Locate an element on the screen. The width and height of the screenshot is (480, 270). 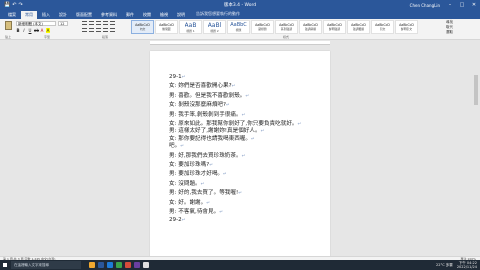
document-line: 男: 好,那我們去買珍珠奶茶。↵ is located at coordinates (245, 156).